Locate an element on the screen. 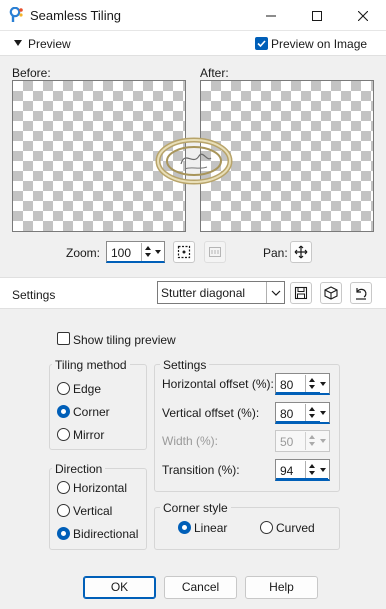 This screenshot has height=609, width=386. zoom-actual-size-button is located at coordinates (215, 252).